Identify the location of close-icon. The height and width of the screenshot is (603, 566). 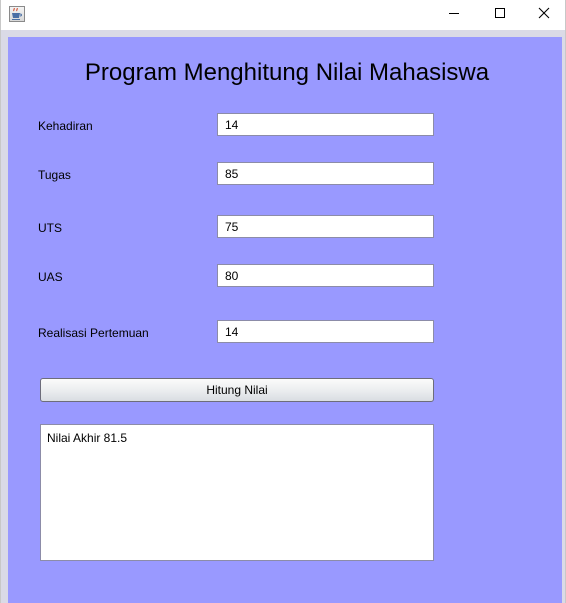
(544, 15).